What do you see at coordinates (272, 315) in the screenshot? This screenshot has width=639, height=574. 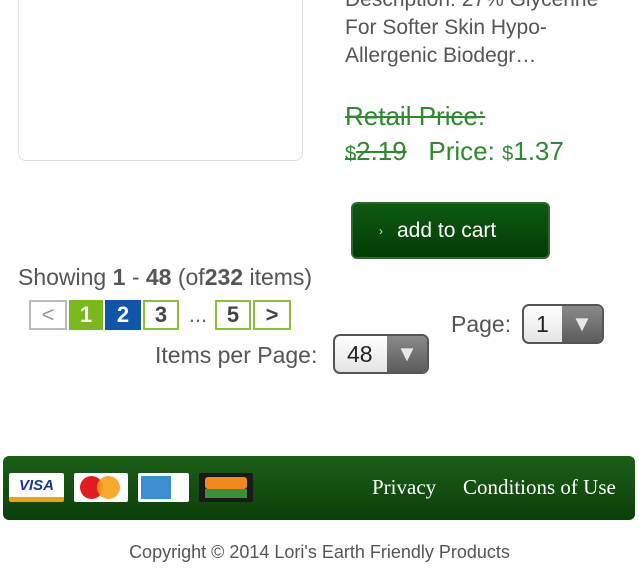 I see `next-page-button: >` at bounding box center [272, 315].